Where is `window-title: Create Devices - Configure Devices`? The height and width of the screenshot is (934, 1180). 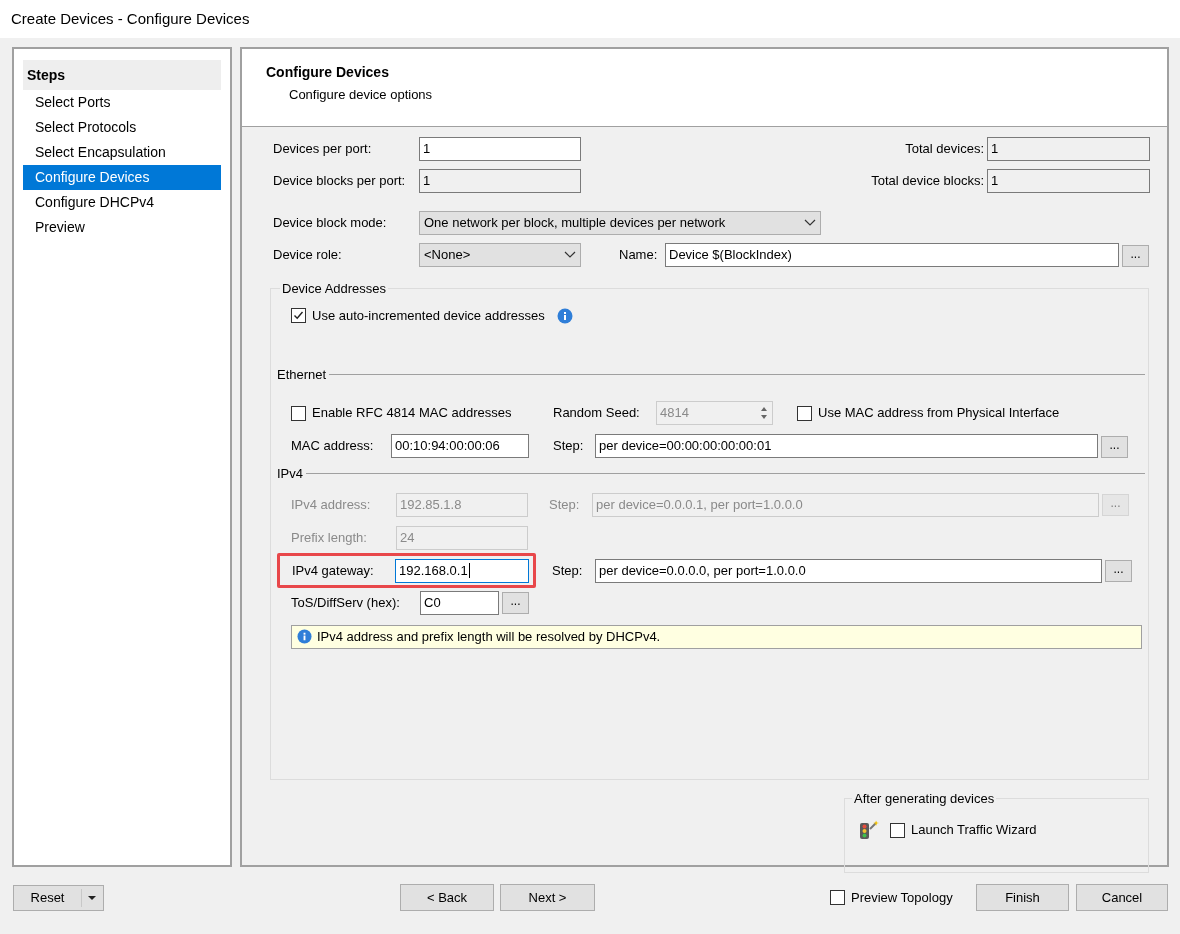 window-title: Create Devices - Configure Devices is located at coordinates (130, 18).